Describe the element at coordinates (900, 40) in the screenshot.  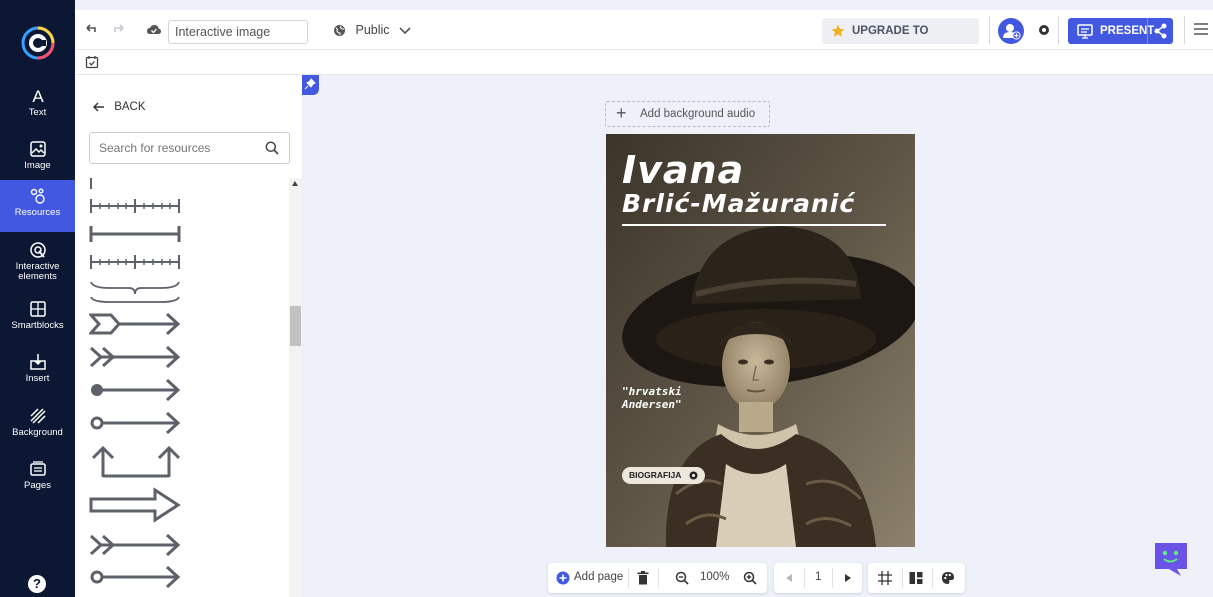
I see `upgrade-premium-button: UPGRADE TO PREMIUM` at that location.